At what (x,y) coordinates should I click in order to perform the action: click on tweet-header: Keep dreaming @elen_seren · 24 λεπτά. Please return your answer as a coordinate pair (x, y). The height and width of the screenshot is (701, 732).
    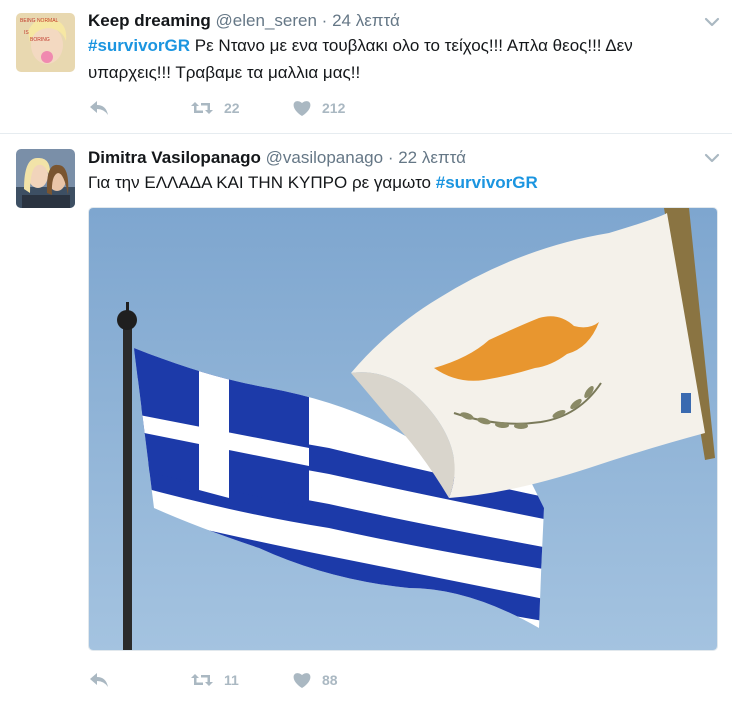
    Looking at the image, I should click on (244, 21).